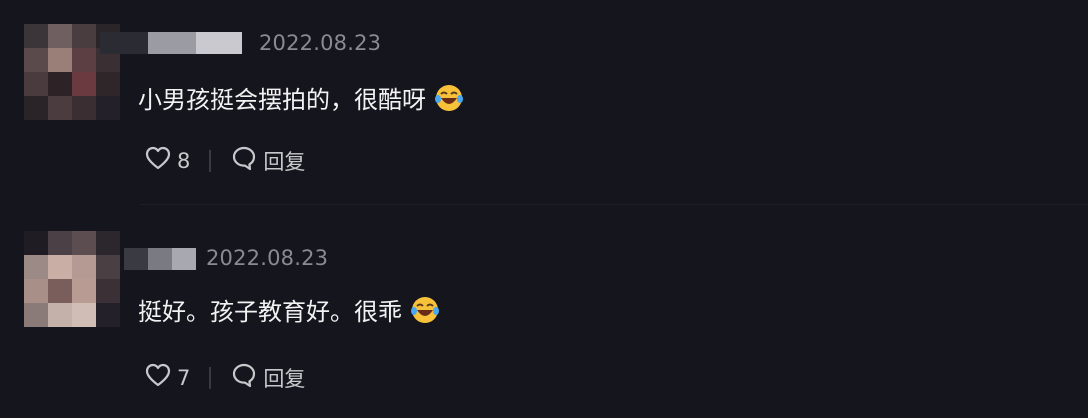 This screenshot has height=418, width=1088. I want to click on comment-text-content: 挺好。孩子教育好。很乖, so click(270, 312).